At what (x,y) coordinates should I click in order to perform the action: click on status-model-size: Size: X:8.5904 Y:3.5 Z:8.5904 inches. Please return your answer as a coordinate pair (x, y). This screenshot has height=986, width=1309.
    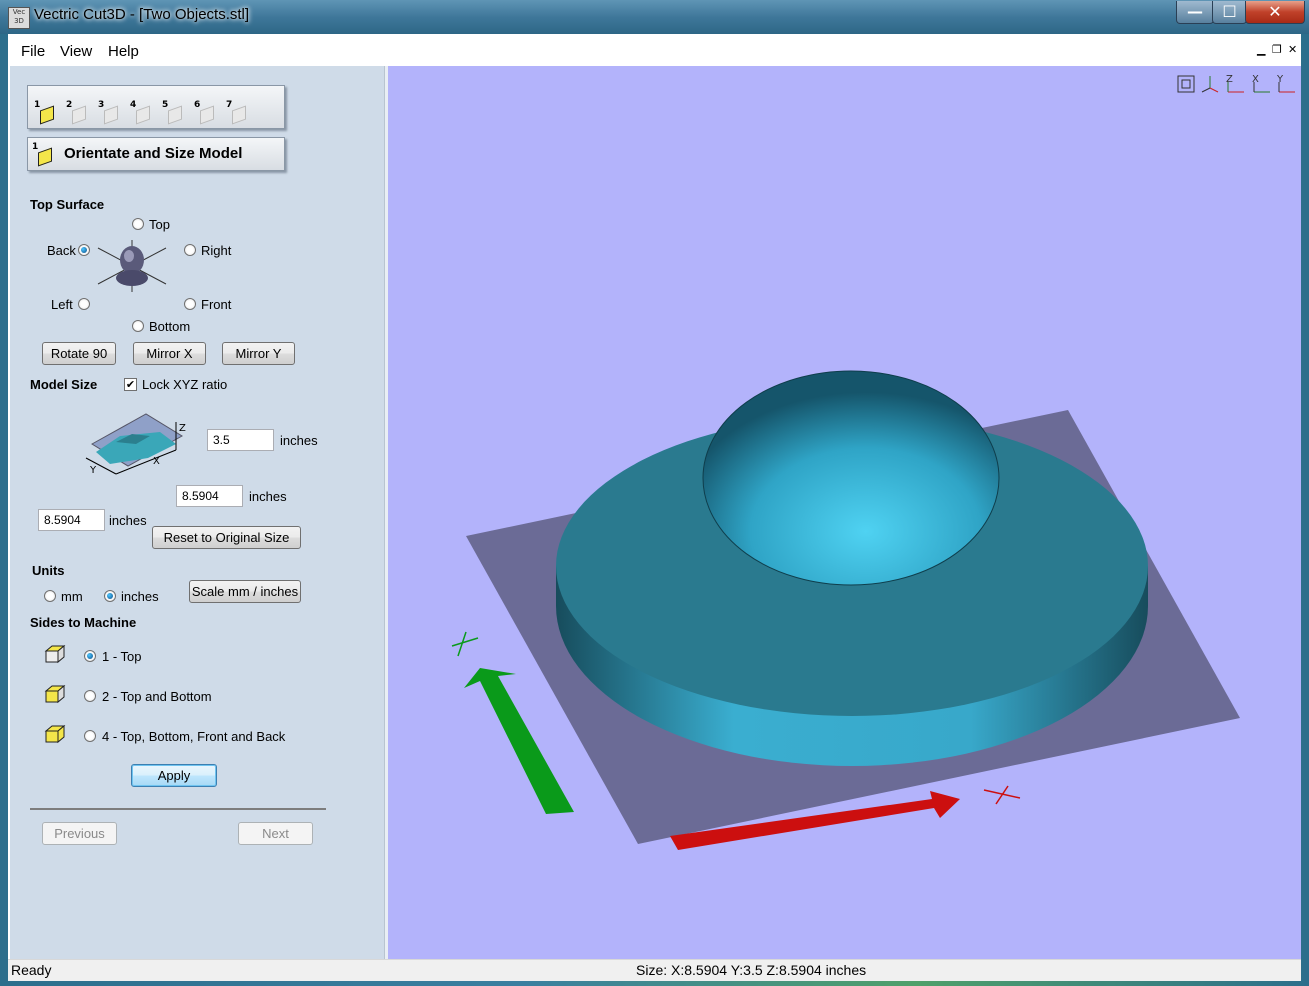
    Looking at the image, I should click on (751, 970).